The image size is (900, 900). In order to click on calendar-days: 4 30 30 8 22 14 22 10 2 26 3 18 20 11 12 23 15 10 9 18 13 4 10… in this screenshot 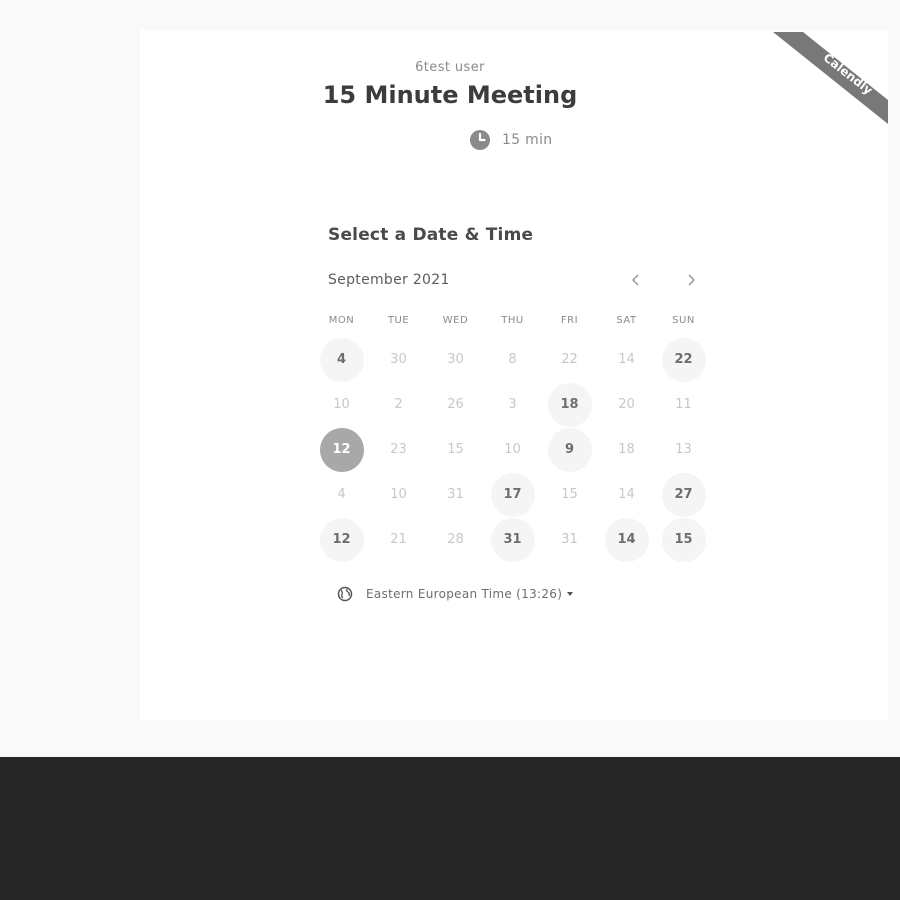, I will do `click(512, 449)`.